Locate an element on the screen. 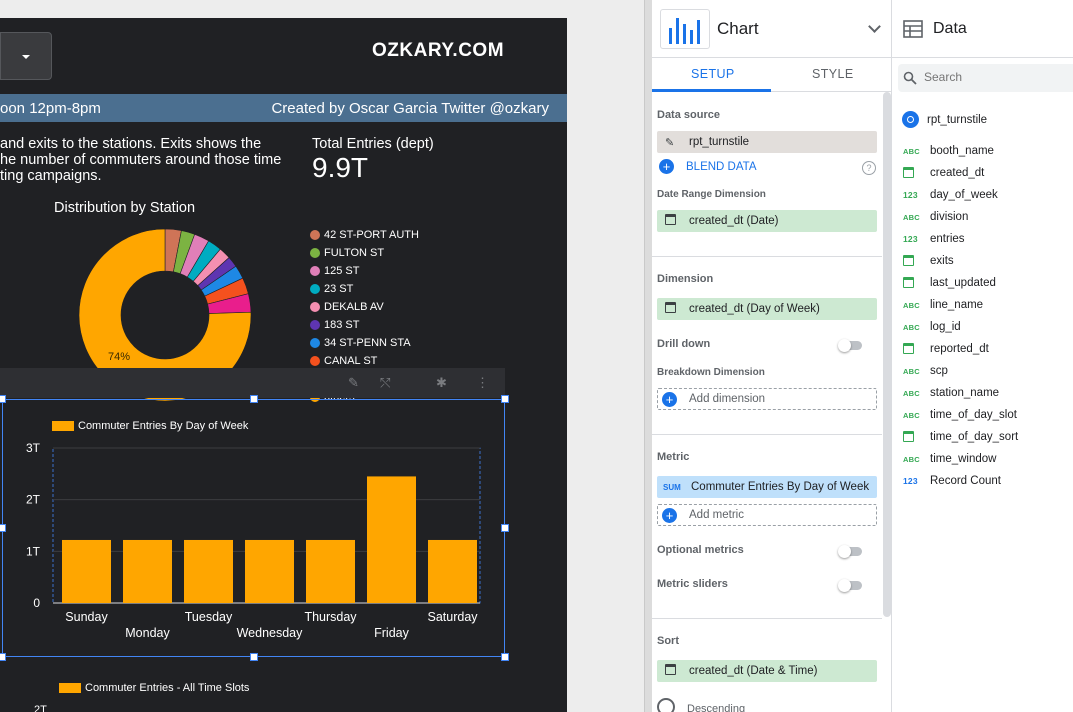 The image size is (1073, 712). sort-chip: created_dt (Date & Time) is located at coordinates (767, 671).